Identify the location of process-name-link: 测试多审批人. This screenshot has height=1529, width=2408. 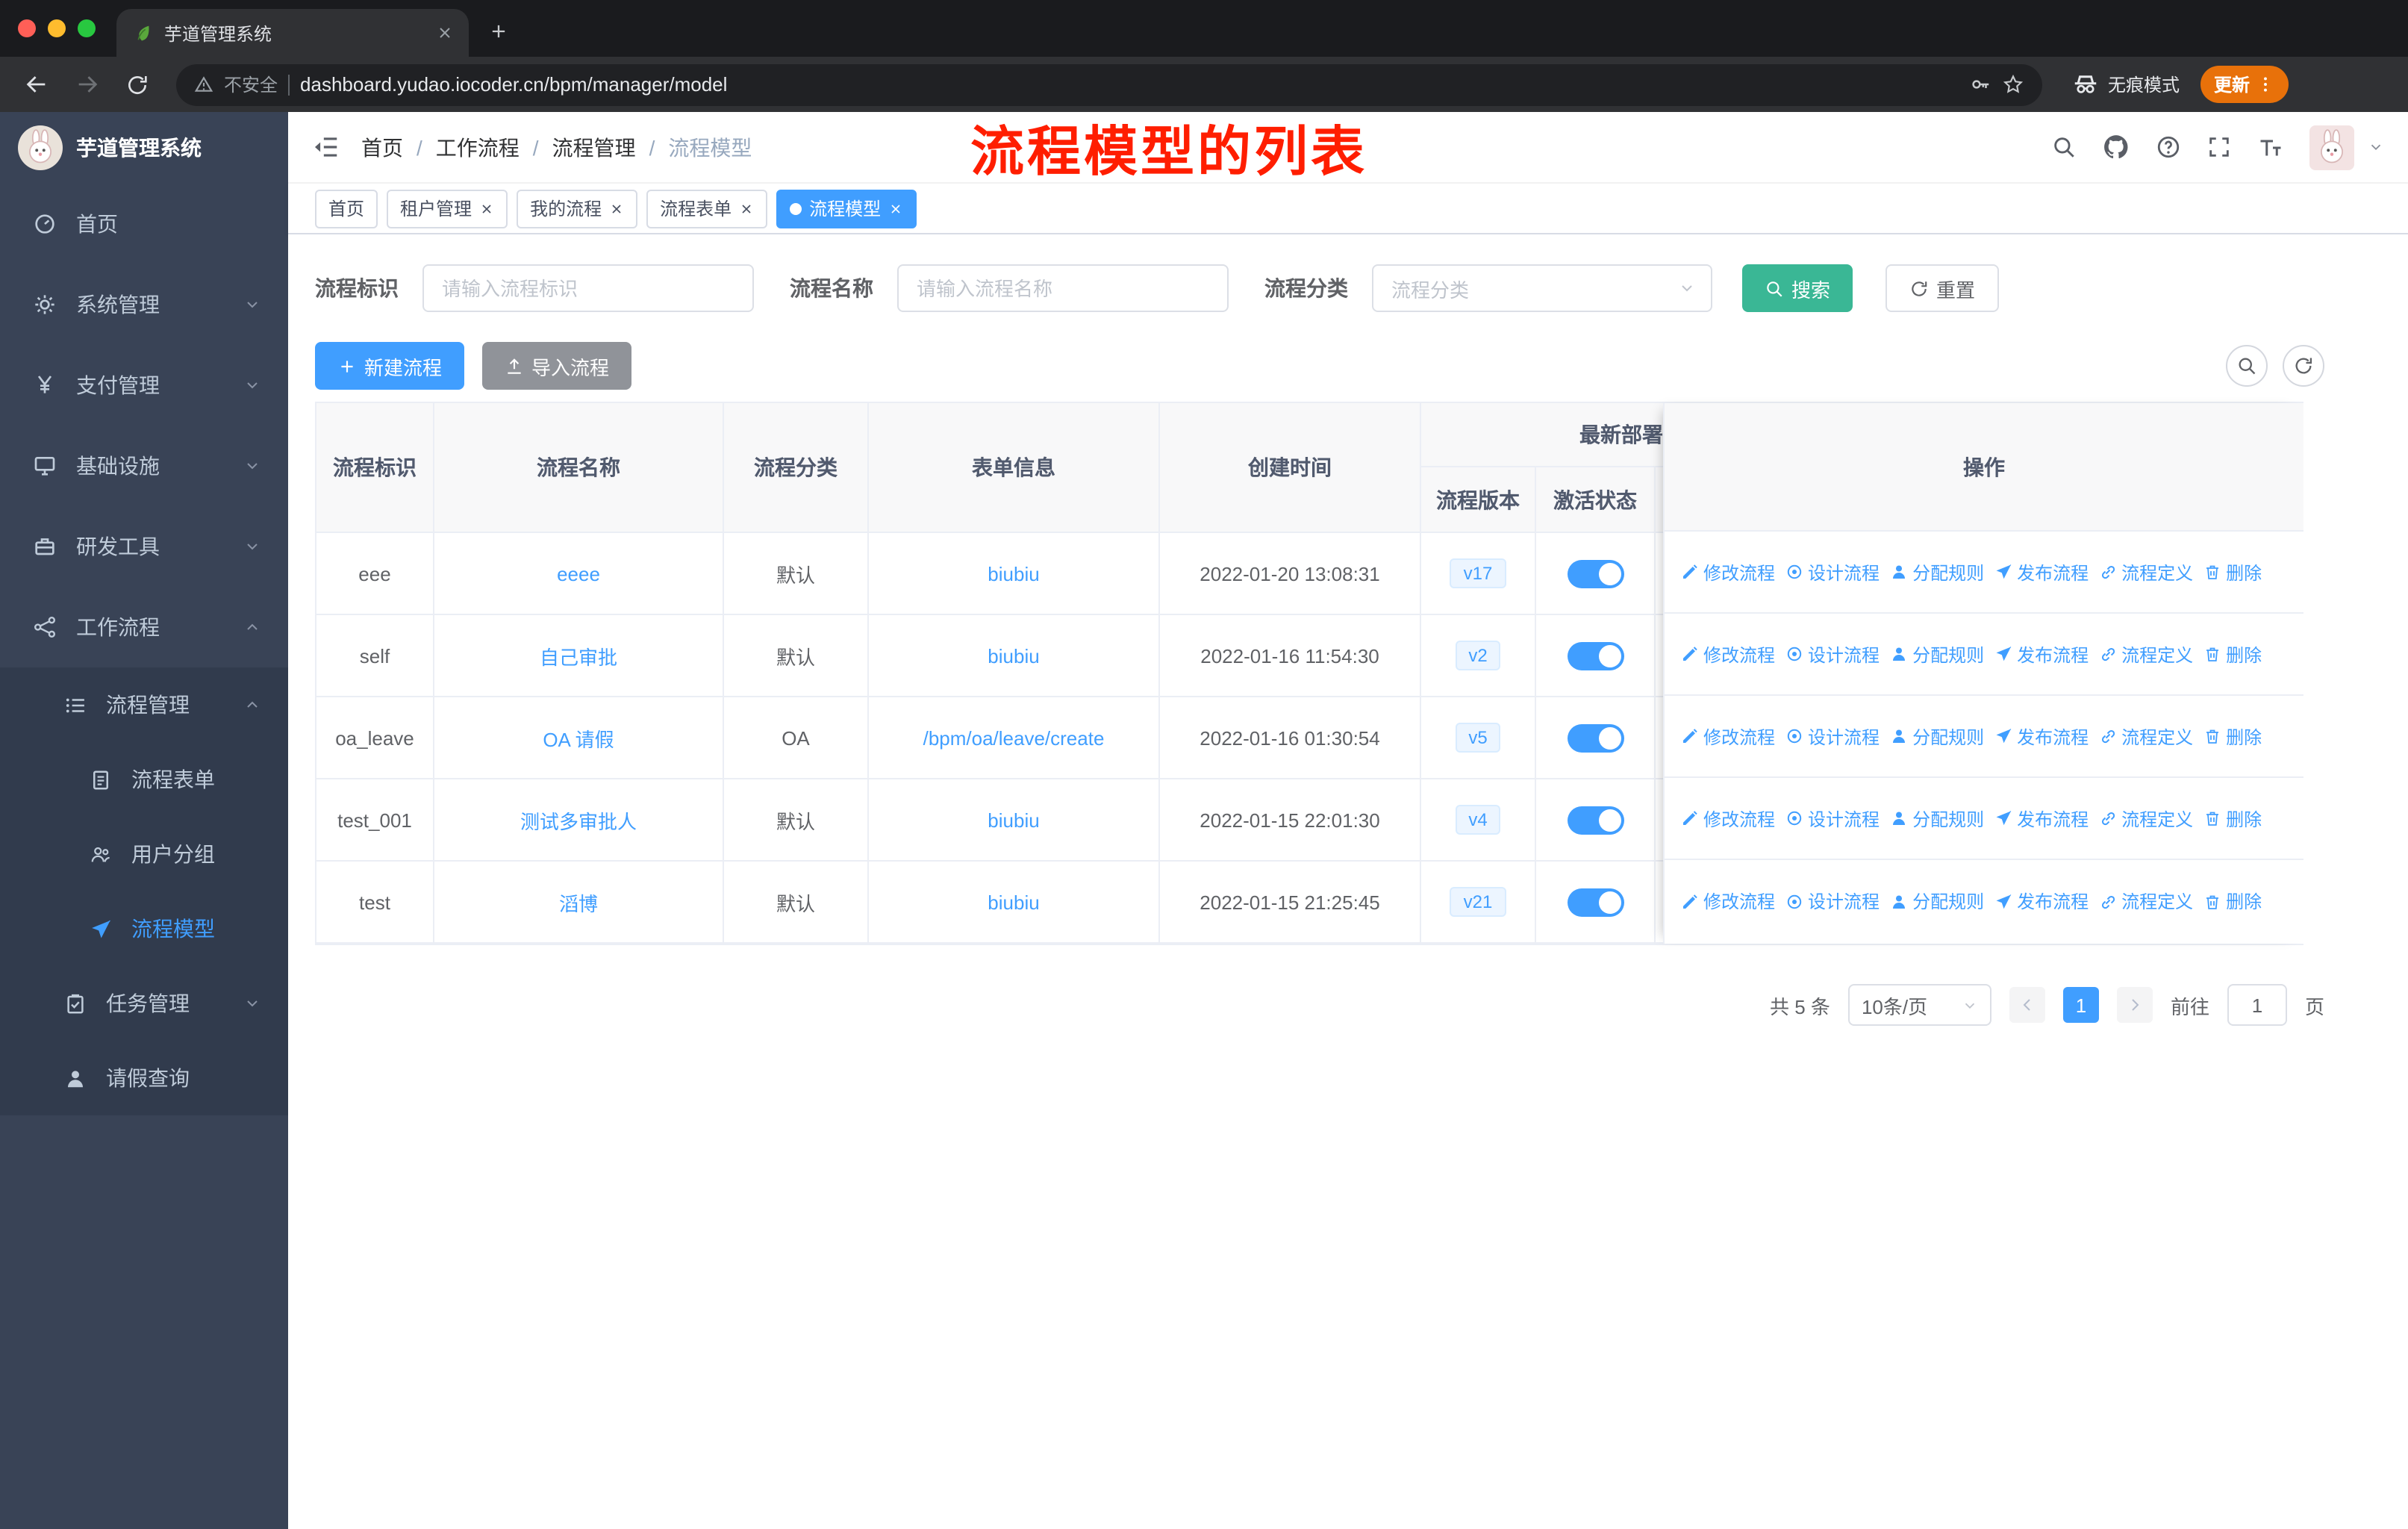
(578, 820).